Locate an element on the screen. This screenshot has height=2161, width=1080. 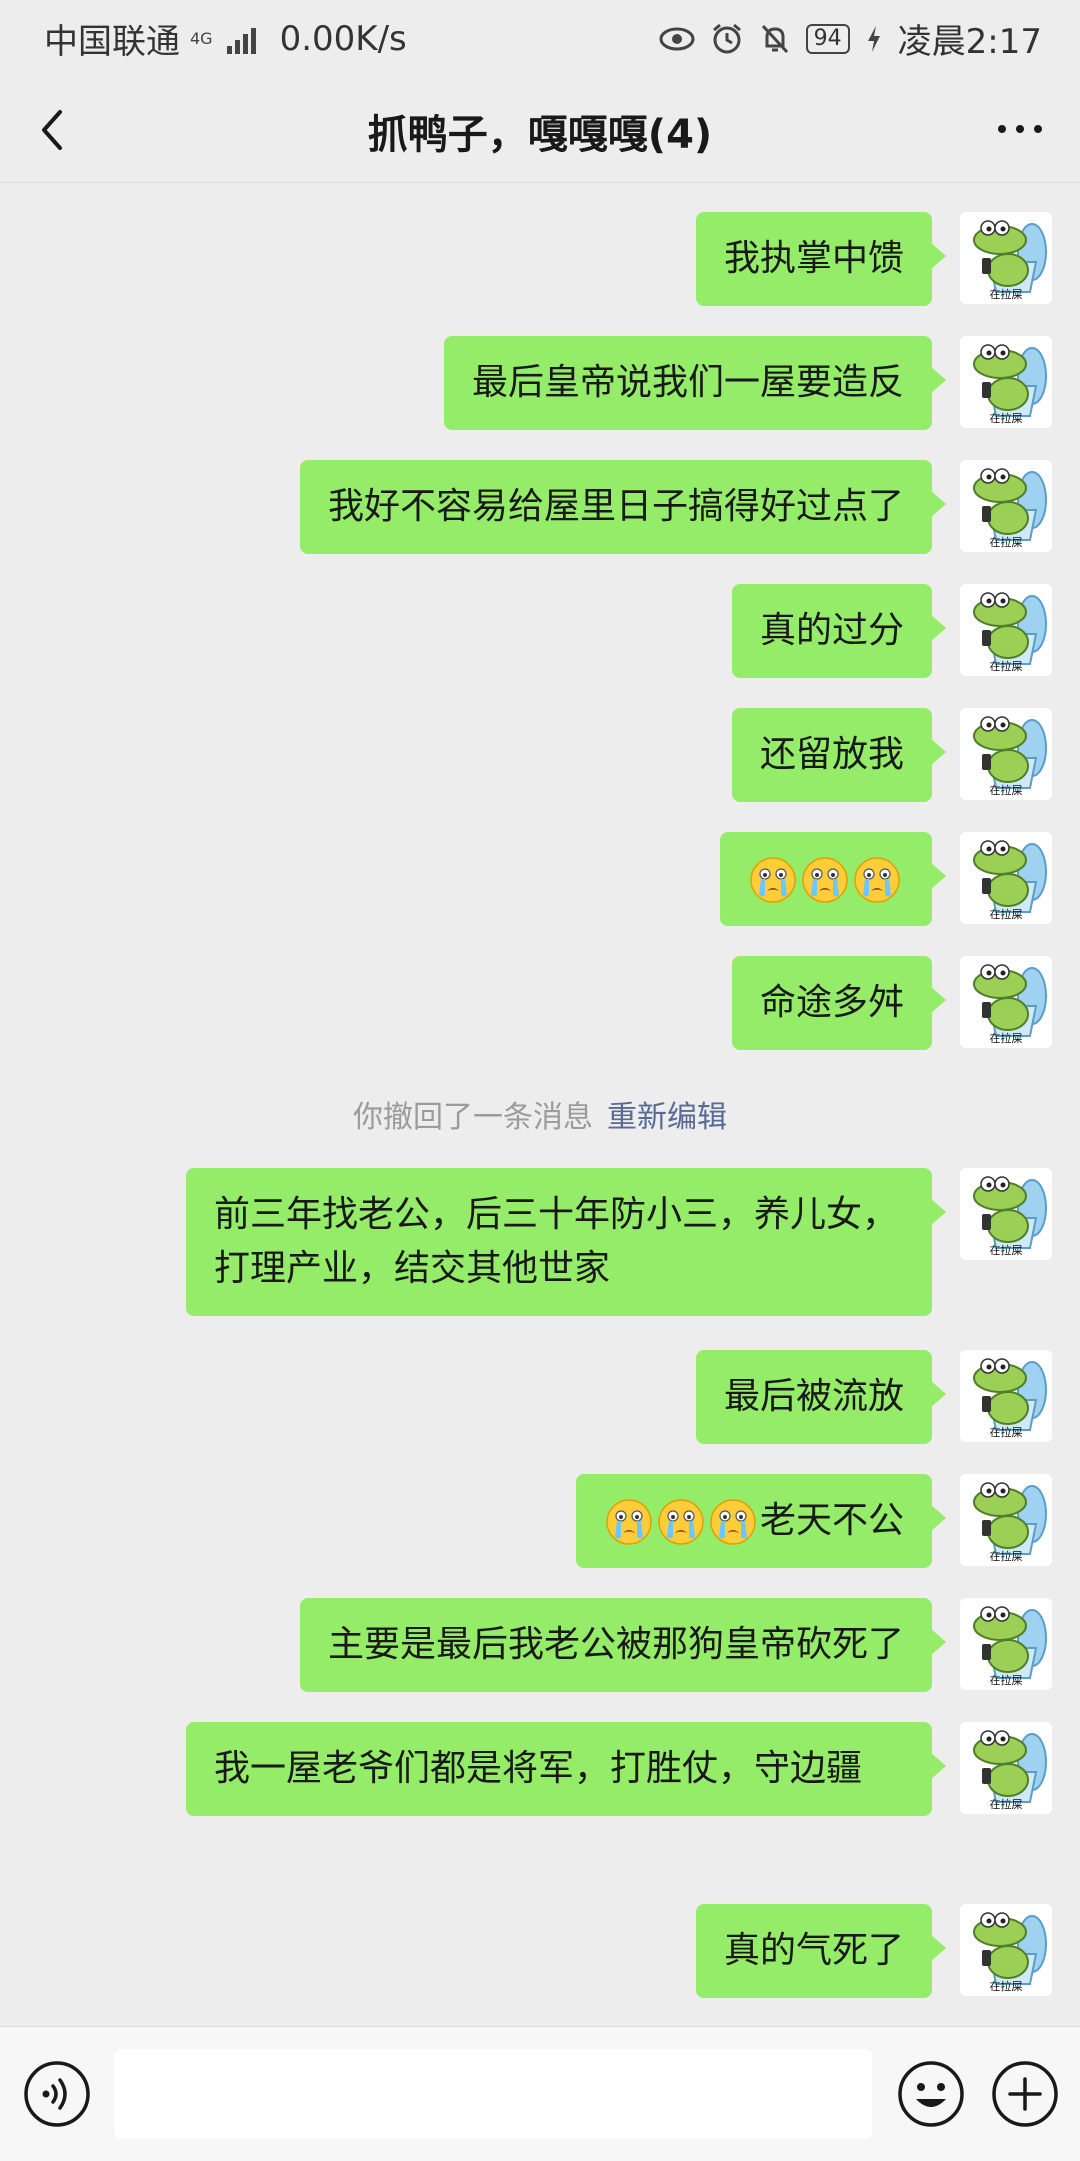
message-bubble: 我执掌中馈 is located at coordinates (821, 259).